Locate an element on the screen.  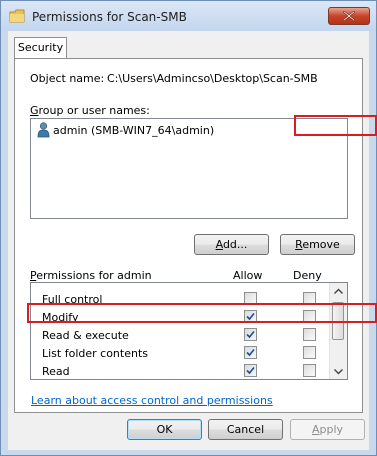
cancel-button: Cancel is located at coordinates (245, 429).